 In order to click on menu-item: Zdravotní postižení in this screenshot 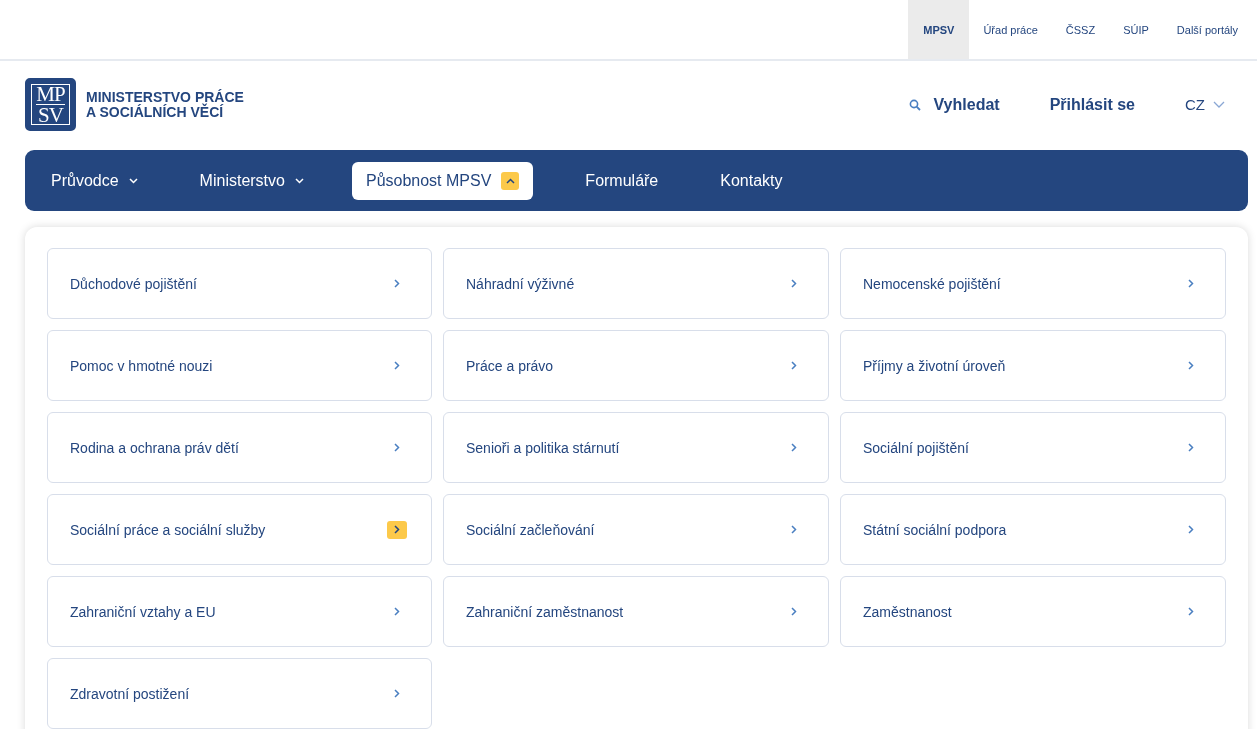, I will do `click(239, 693)`.